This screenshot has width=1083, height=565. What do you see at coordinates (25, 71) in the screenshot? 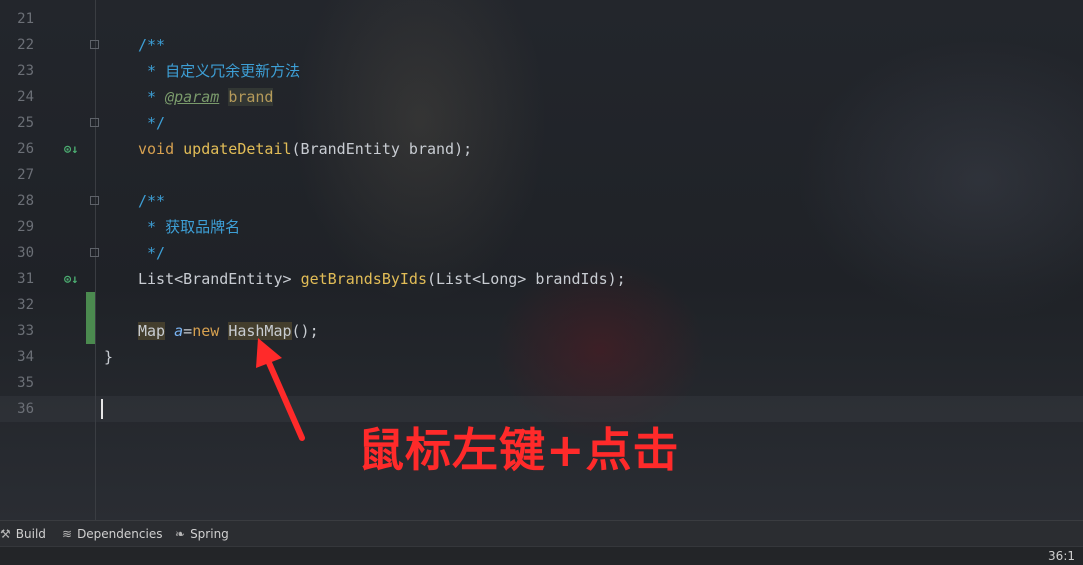
I see `line-number: 23` at bounding box center [25, 71].